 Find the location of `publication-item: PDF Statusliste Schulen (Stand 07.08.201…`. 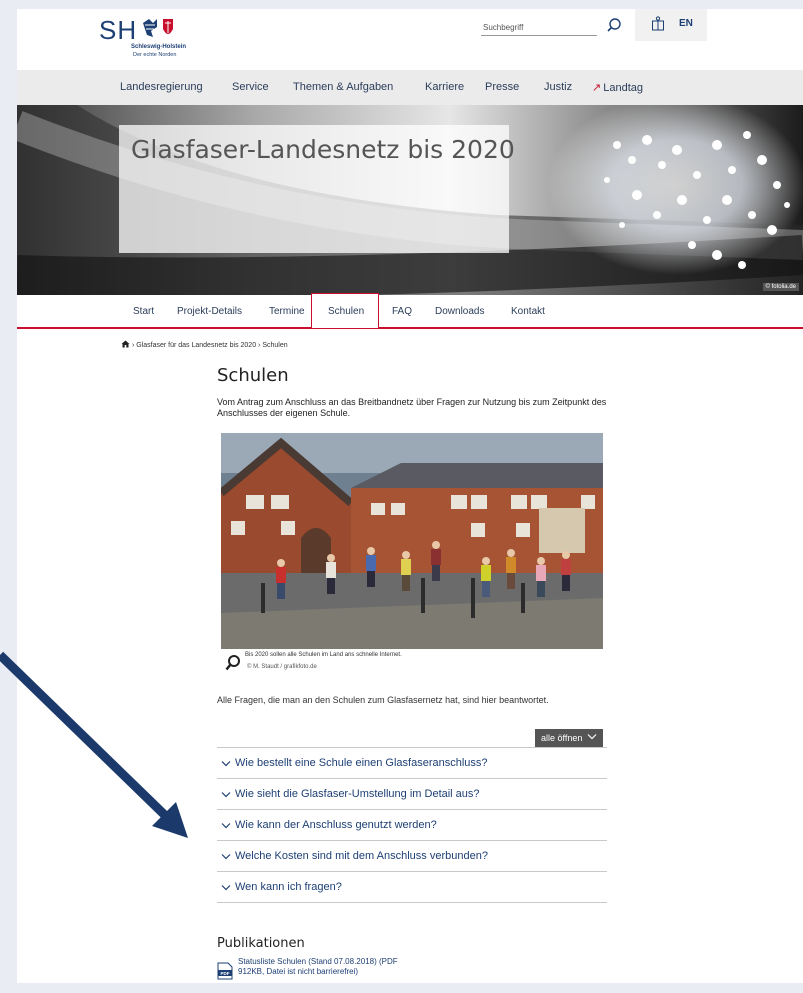

publication-item: PDF Statusliste Schulen (Stand 07.08.201… is located at coordinates (367, 975).